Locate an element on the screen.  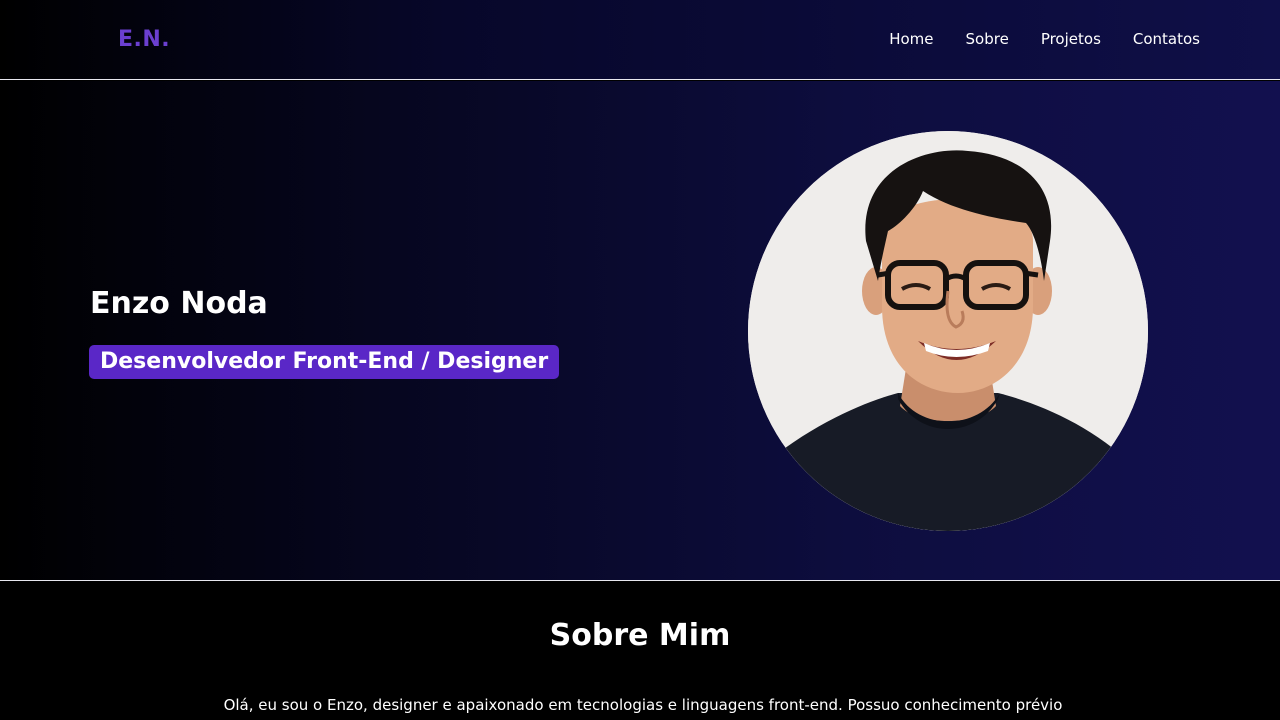
logo: E.N. is located at coordinates (144, 39).